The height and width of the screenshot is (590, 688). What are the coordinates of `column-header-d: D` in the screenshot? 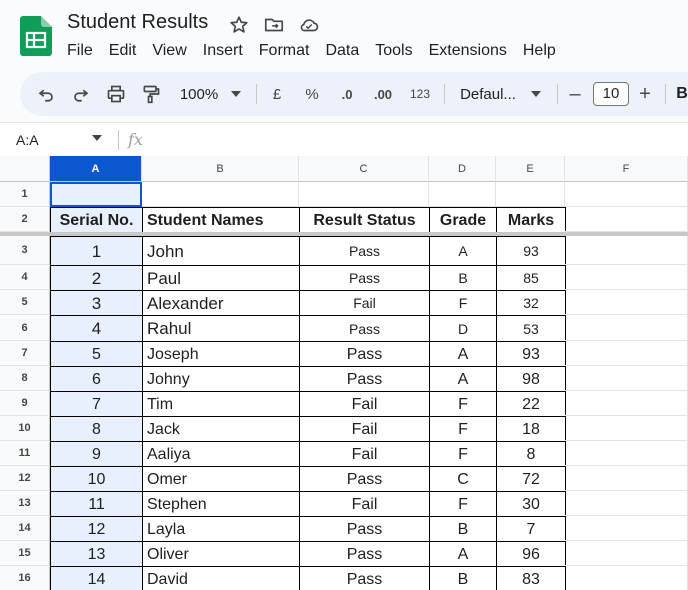 It's located at (462, 169).